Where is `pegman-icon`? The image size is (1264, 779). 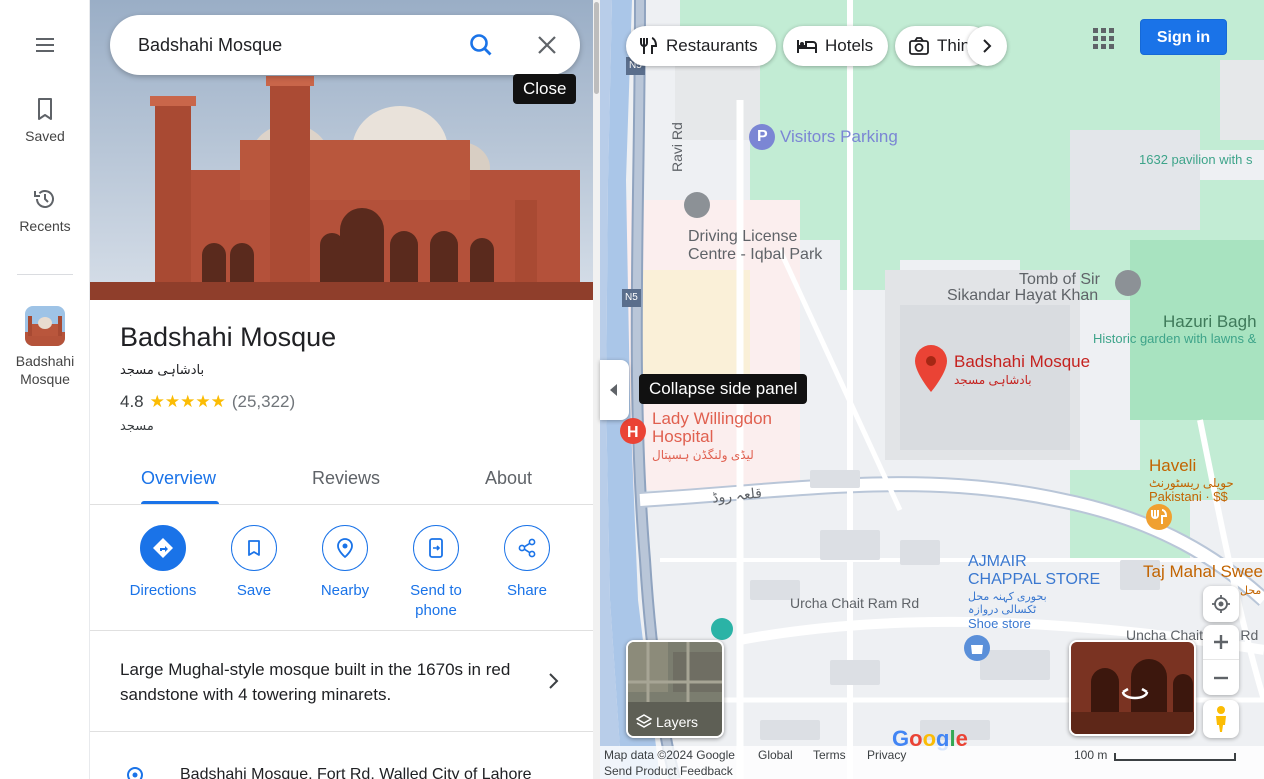 pegman-icon is located at coordinates (1221, 719).